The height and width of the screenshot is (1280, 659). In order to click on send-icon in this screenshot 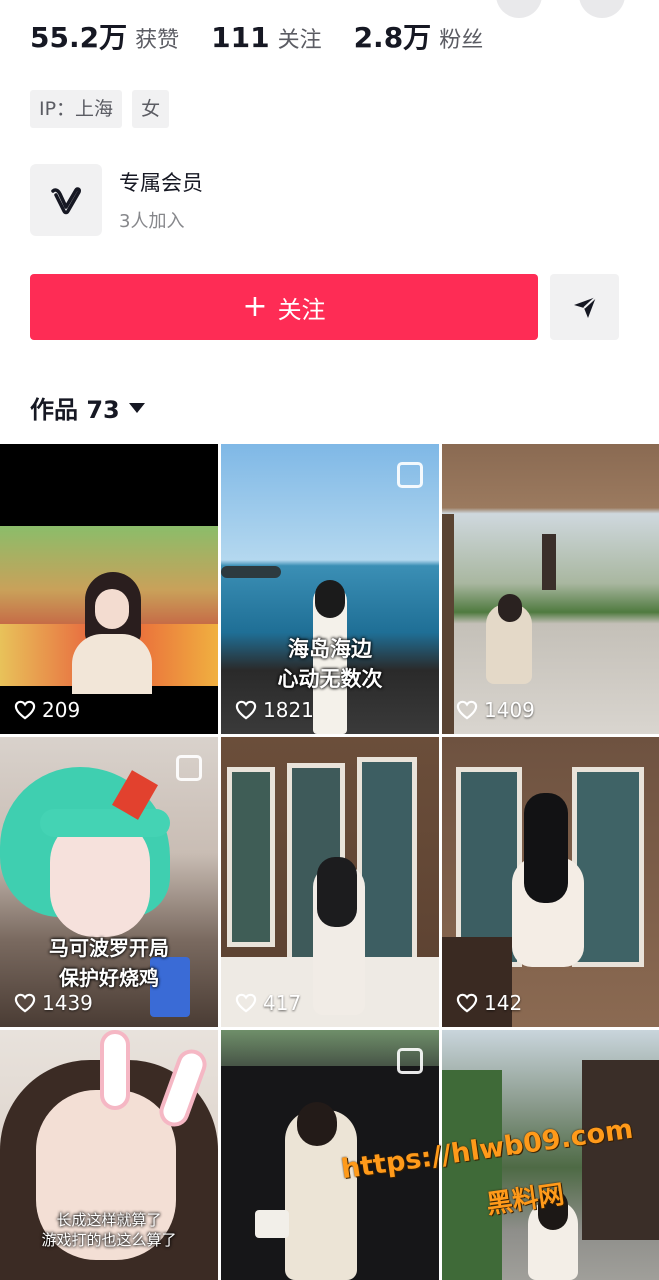, I will do `click(585, 307)`.